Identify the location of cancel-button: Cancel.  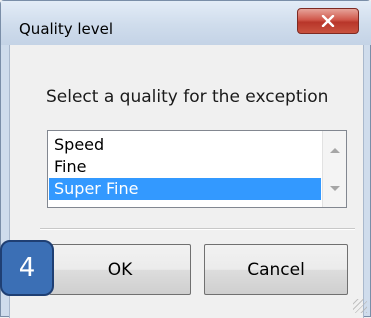
(276, 269).